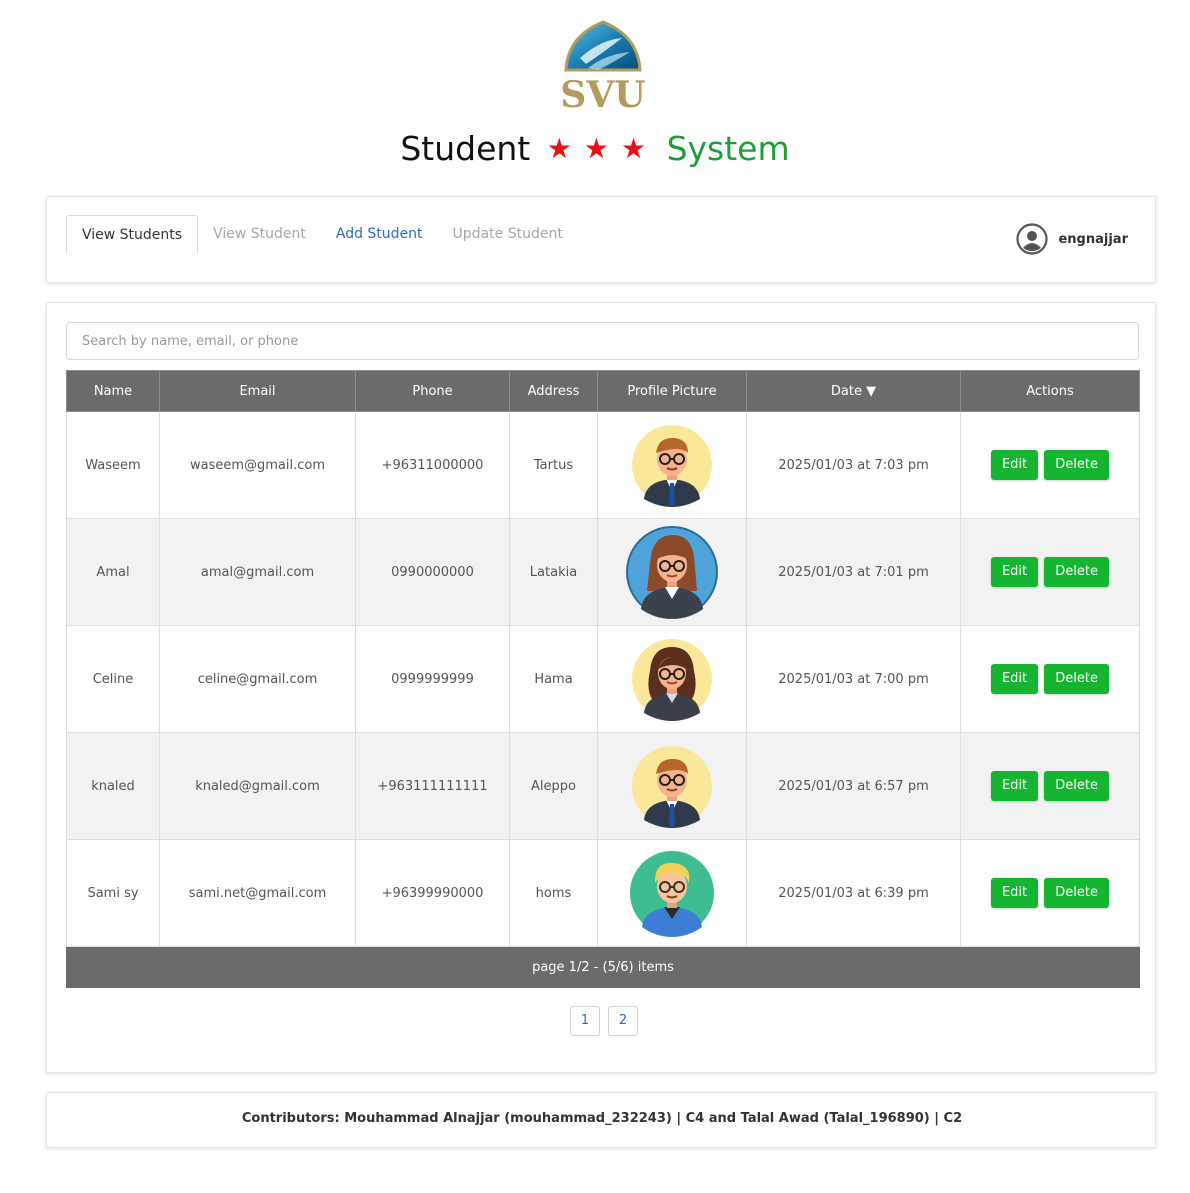 The image size is (1190, 1193). Describe the element at coordinates (602, 93) in the screenshot. I see `logo-text: SVU` at that location.